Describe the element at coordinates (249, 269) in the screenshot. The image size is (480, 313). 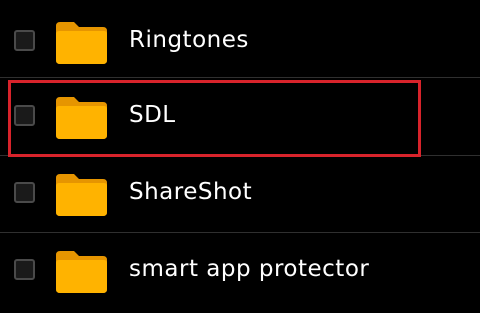
I see `item-label: smart app protector` at that location.